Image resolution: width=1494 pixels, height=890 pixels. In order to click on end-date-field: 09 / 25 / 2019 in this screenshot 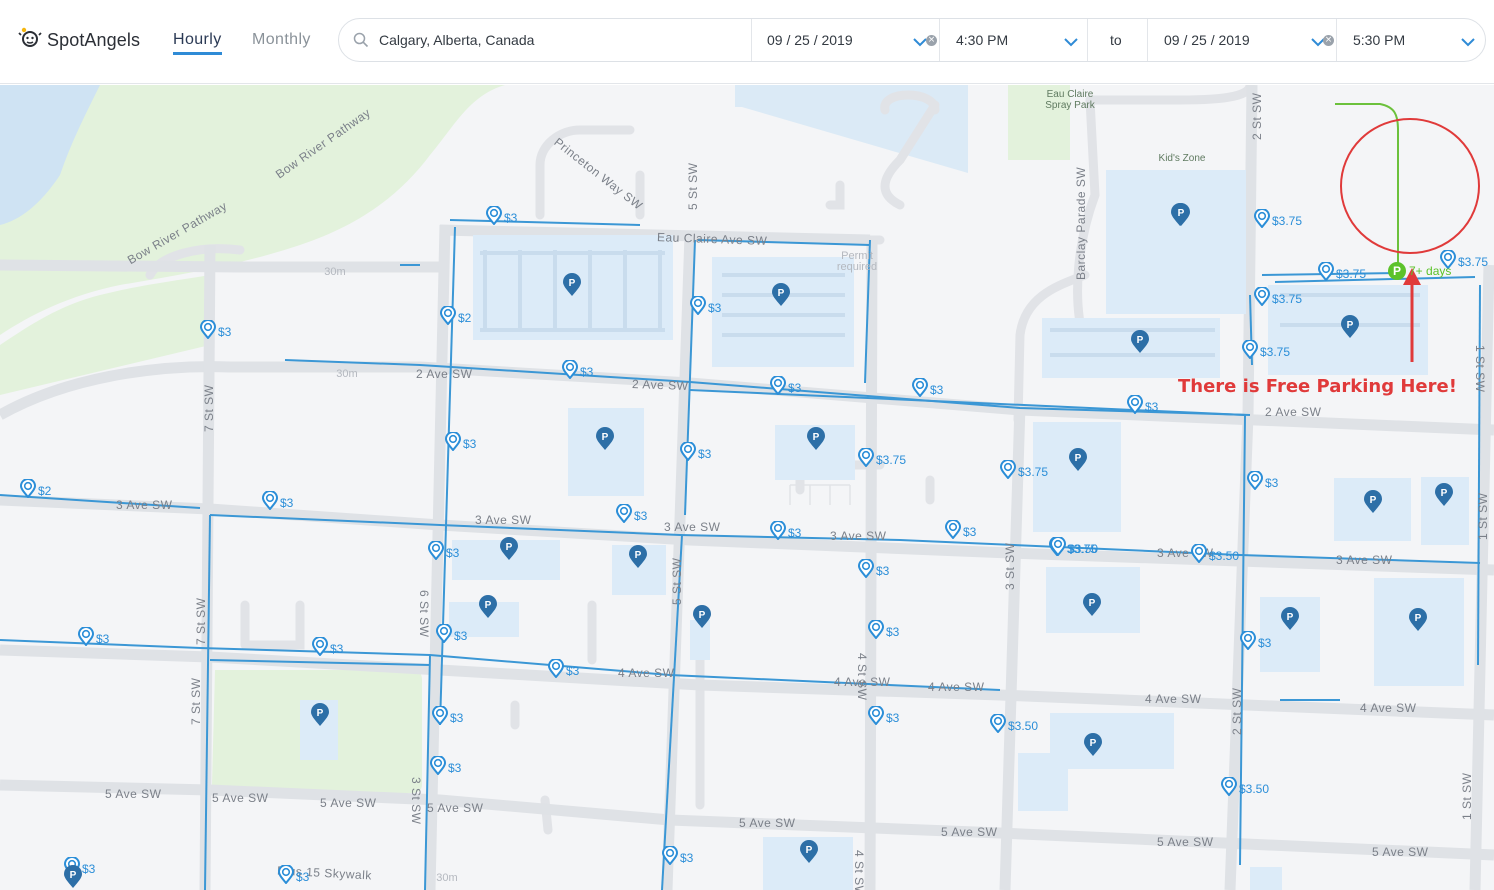, I will do `click(1234, 40)`.